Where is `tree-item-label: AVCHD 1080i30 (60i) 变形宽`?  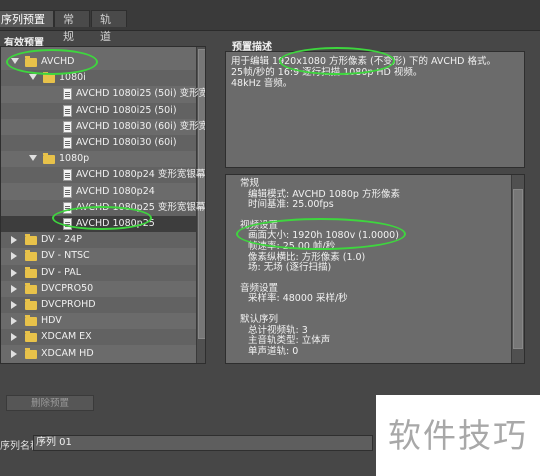 tree-item-label: AVCHD 1080i30 (60i) 变形宽 is located at coordinates (141, 126).